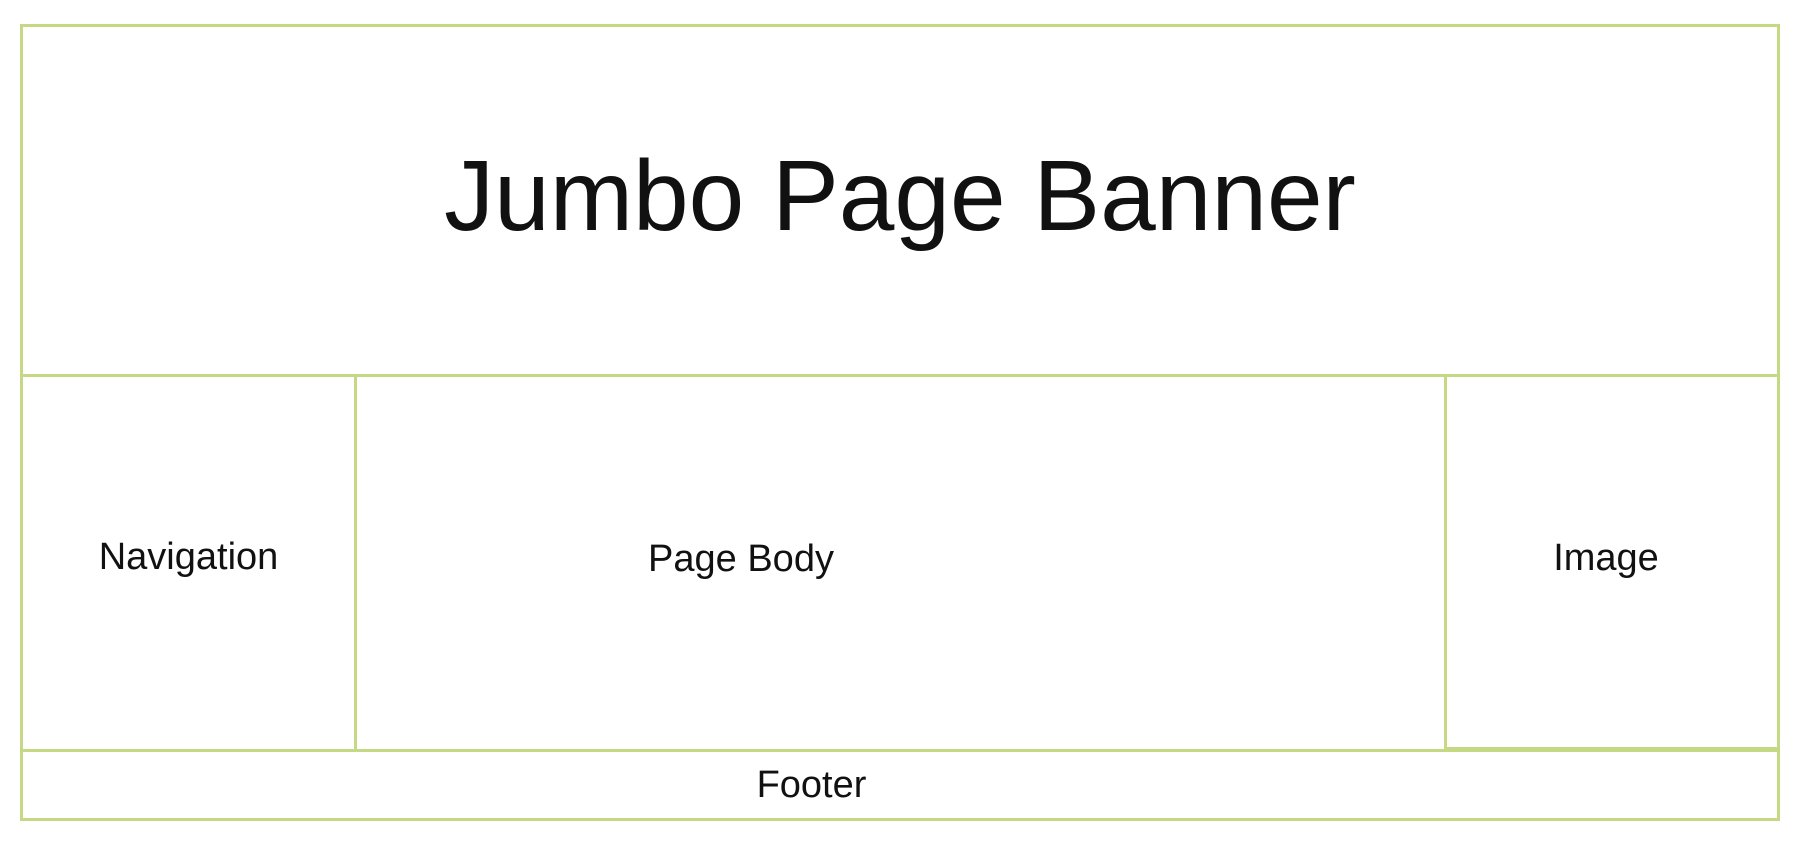 The image size is (1804, 842). Describe the element at coordinates (1606, 558) in the screenshot. I see `image-label: Image` at that location.